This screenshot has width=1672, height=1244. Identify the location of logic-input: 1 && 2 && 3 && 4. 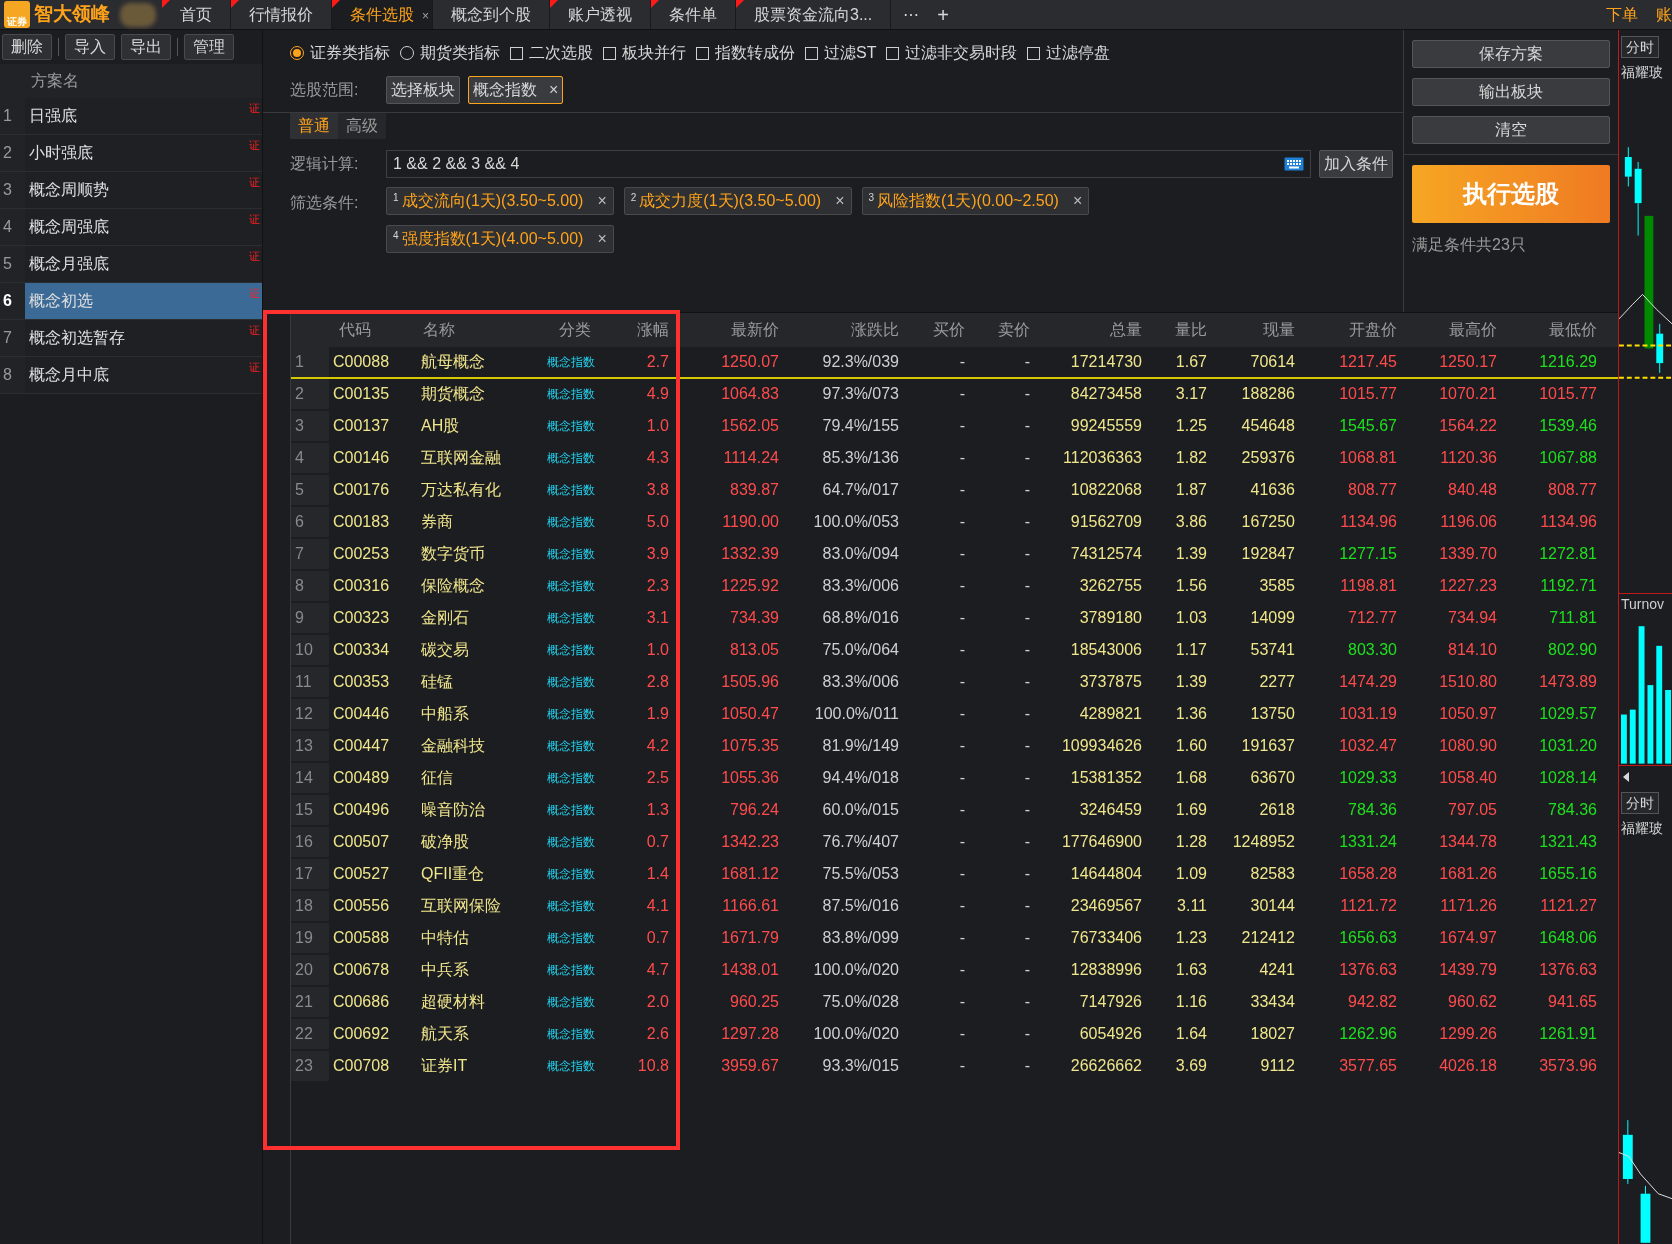
(848, 164).